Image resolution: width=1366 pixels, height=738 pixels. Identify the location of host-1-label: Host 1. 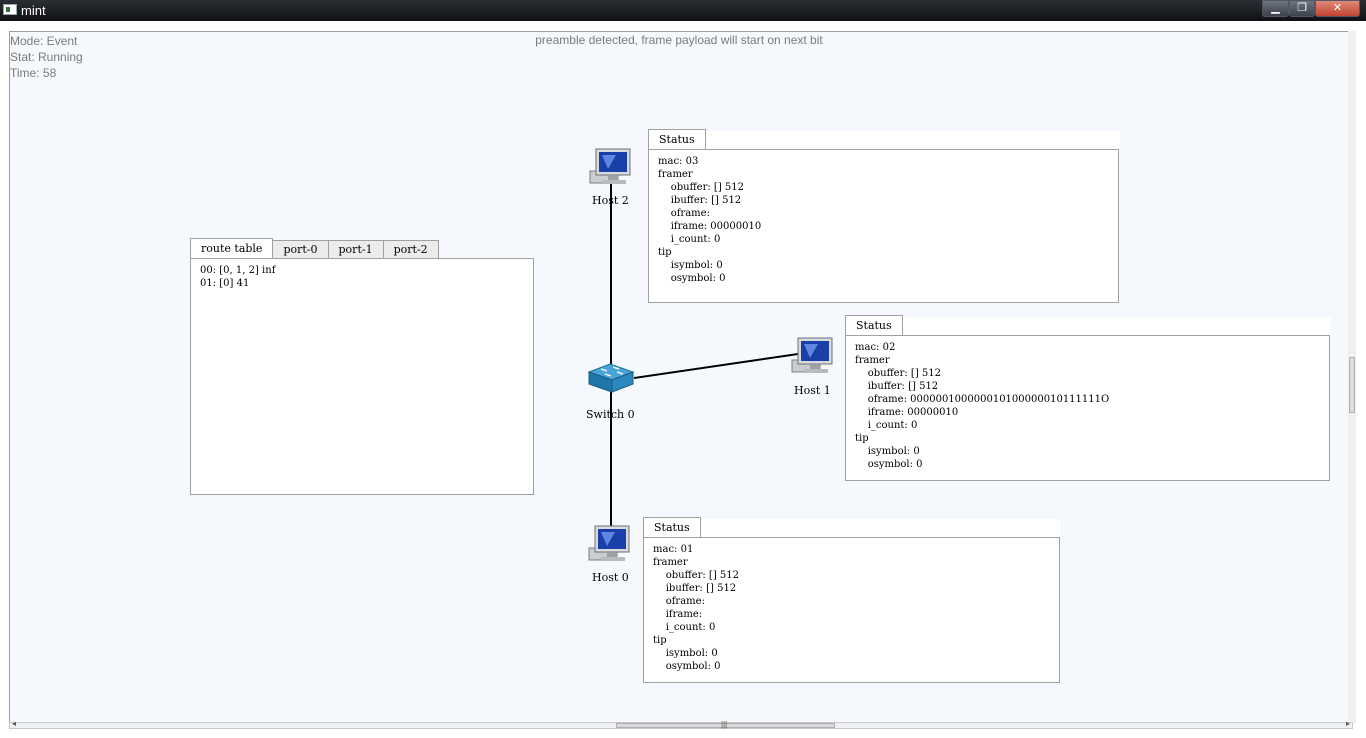
(812, 390).